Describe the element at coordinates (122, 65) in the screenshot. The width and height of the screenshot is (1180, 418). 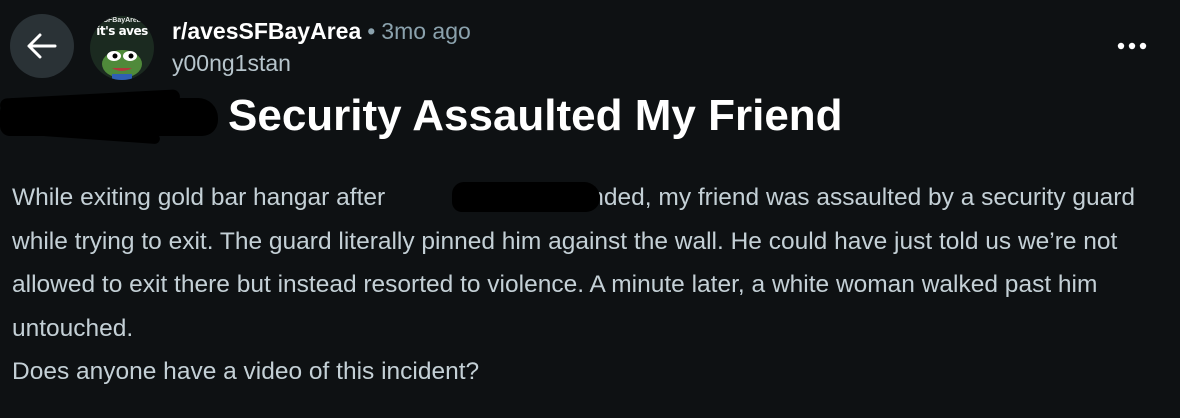
I see `frog-icon` at that location.